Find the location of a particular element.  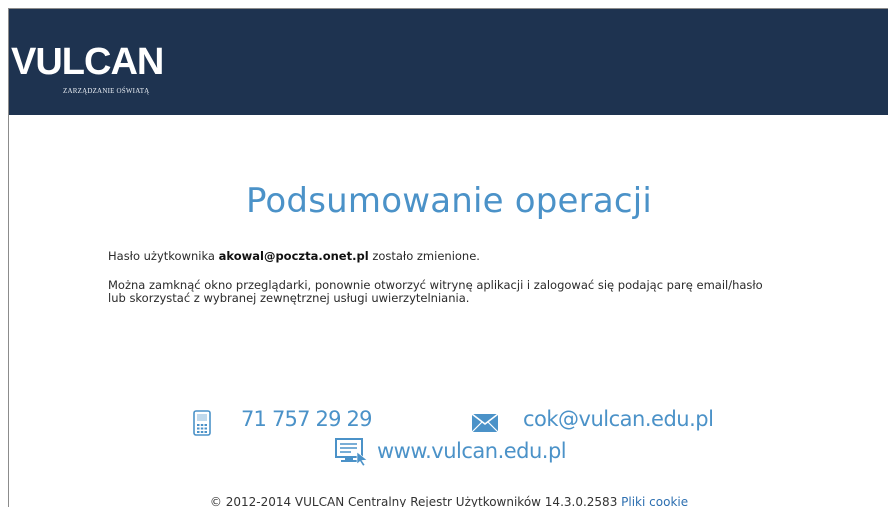

password-message-prefix: Hasło użytkownika is located at coordinates (161, 256).